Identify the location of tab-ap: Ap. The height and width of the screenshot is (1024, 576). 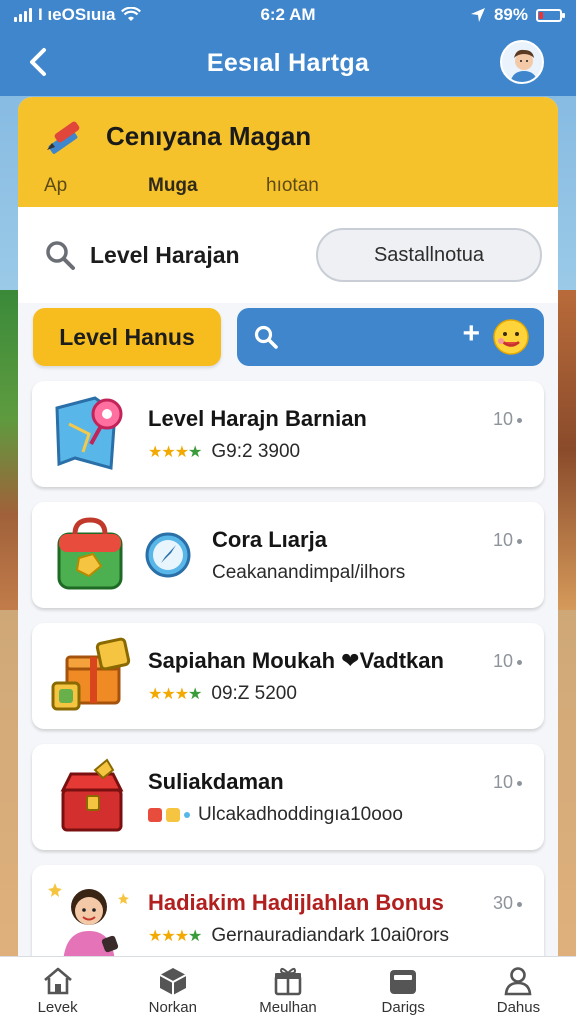
(96, 186).